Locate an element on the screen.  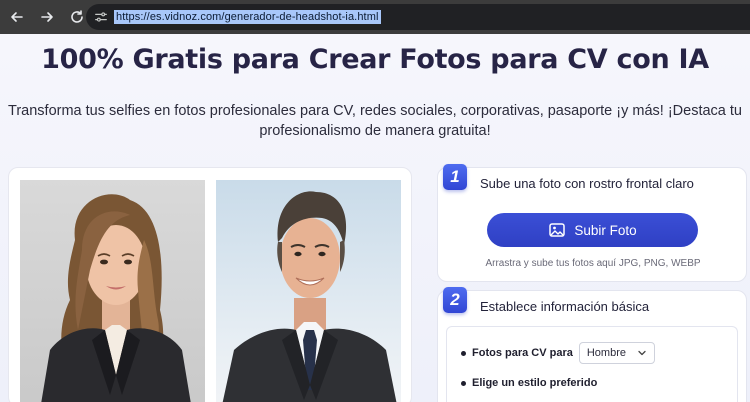
image-upload-icon is located at coordinates (557, 230).